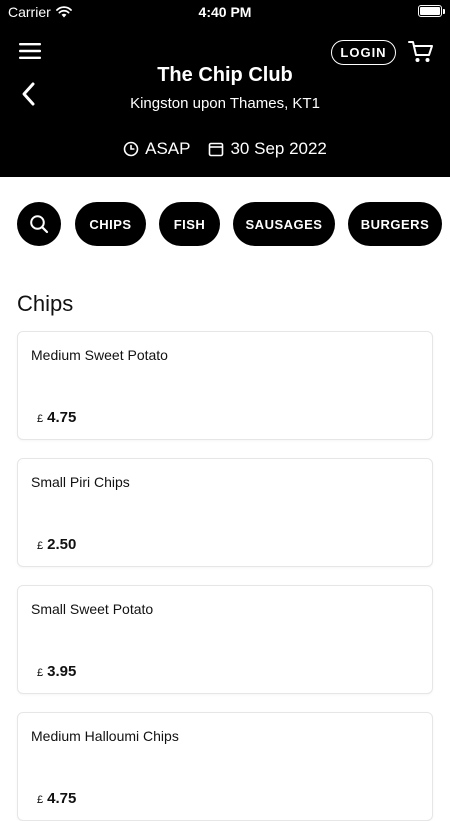 This screenshot has height=821, width=450. Describe the element at coordinates (80, 482) in the screenshot. I see `item-name: Small Piri Chips` at that location.